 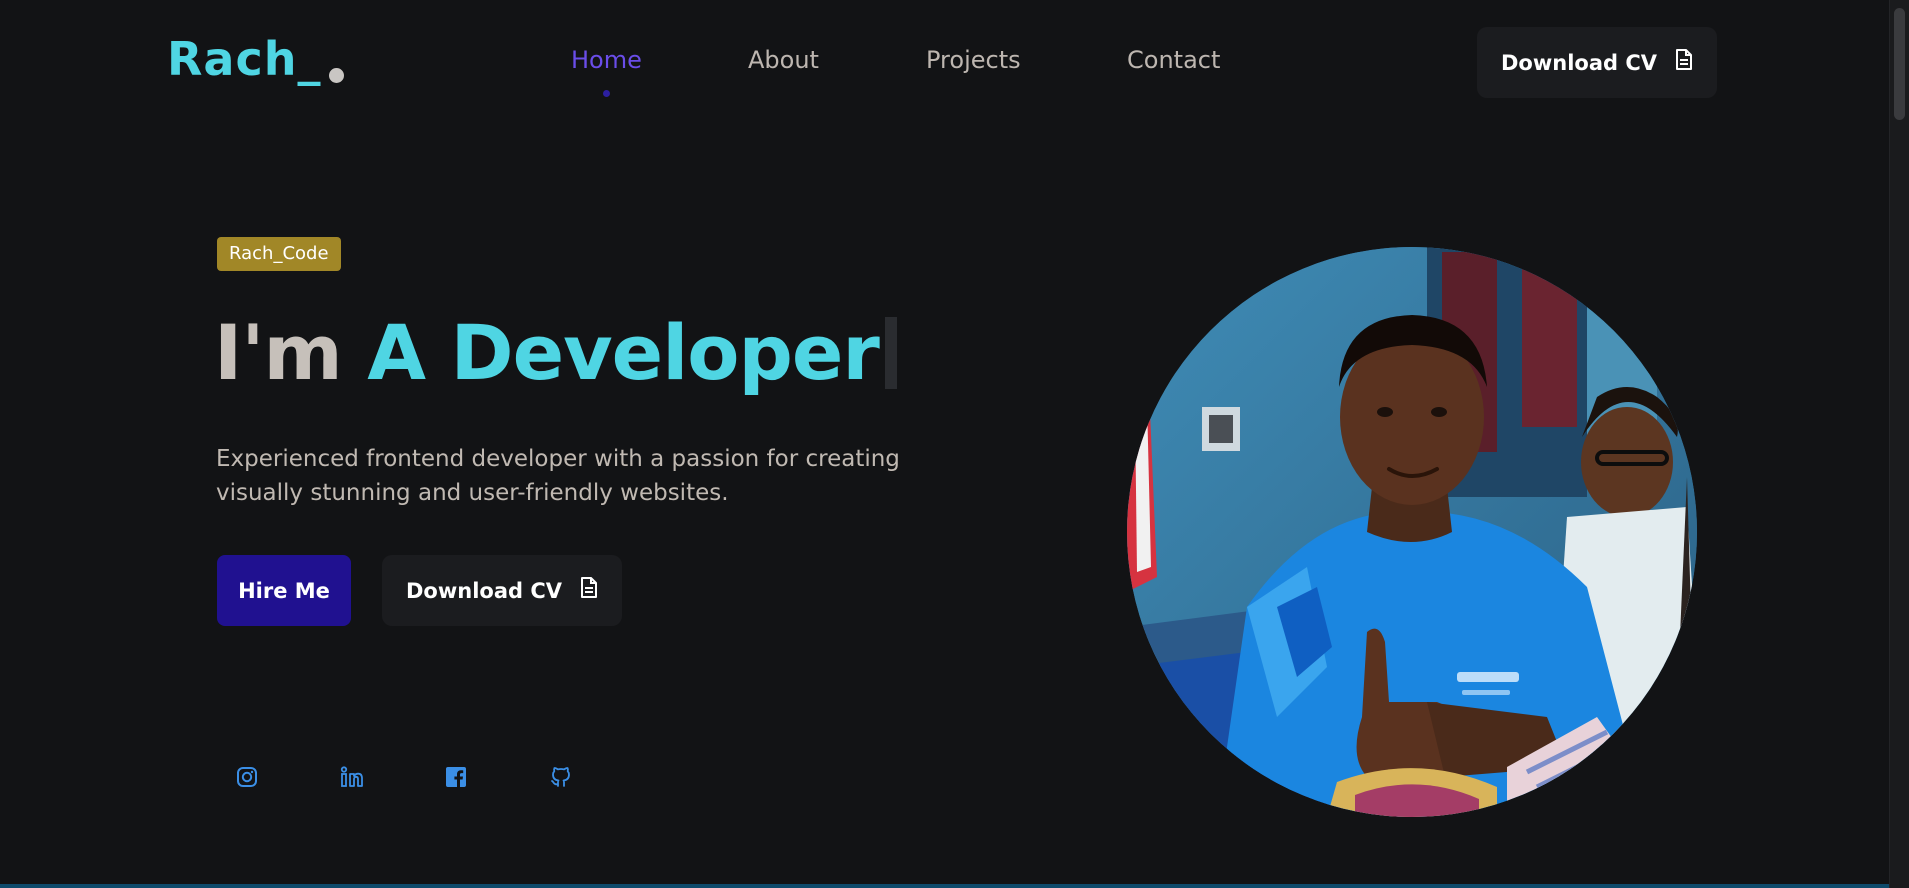 I want to click on instagram-icon, so click(x=247, y=777).